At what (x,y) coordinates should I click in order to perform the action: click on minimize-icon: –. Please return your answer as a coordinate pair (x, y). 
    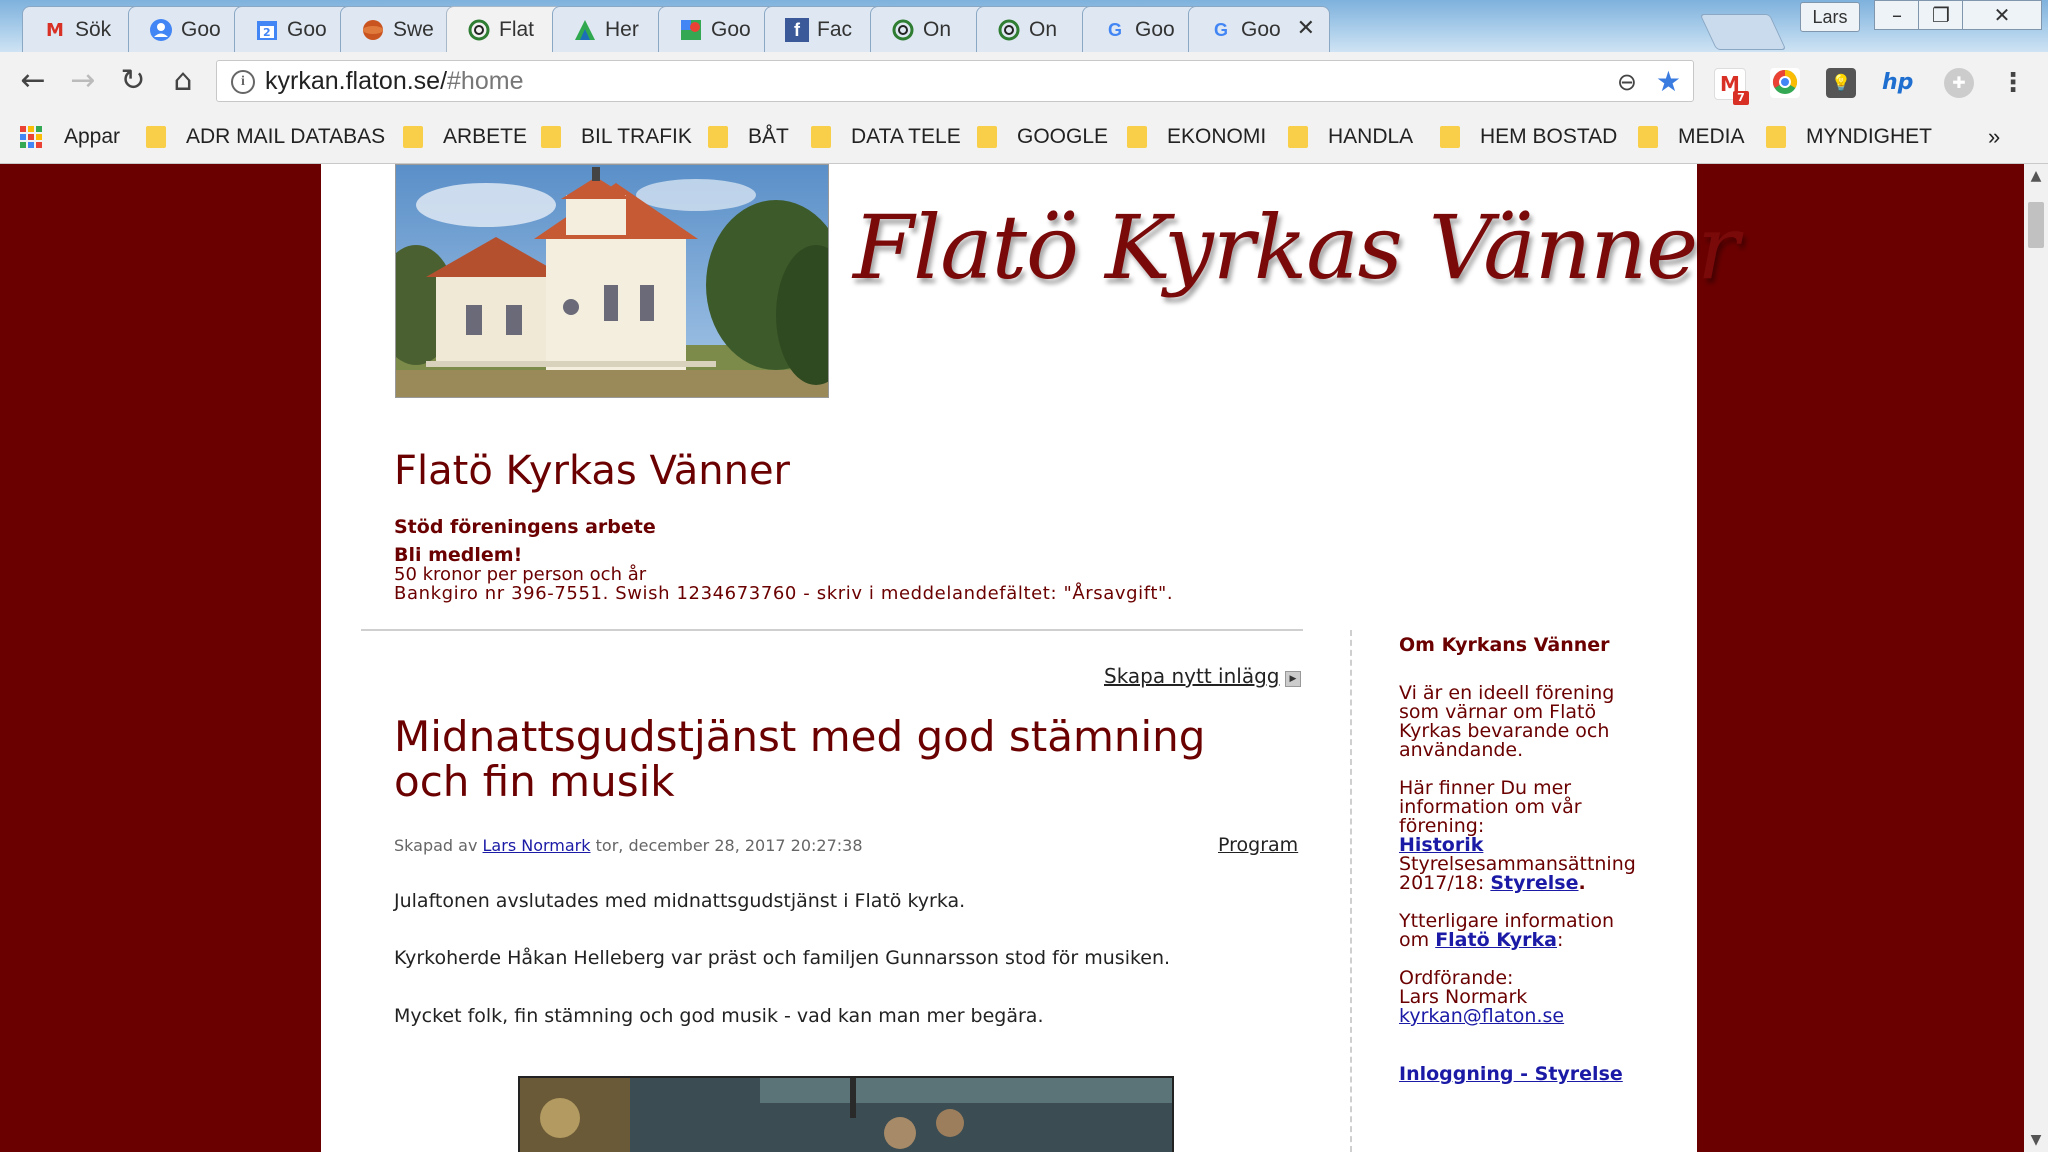
    Looking at the image, I should click on (1897, 15).